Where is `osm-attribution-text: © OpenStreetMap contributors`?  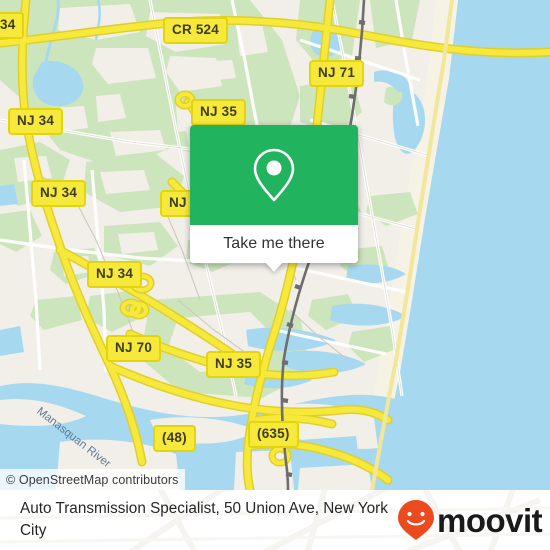
osm-attribution-text: © OpenStreetMap contributors is located at coordinates (92, 479).